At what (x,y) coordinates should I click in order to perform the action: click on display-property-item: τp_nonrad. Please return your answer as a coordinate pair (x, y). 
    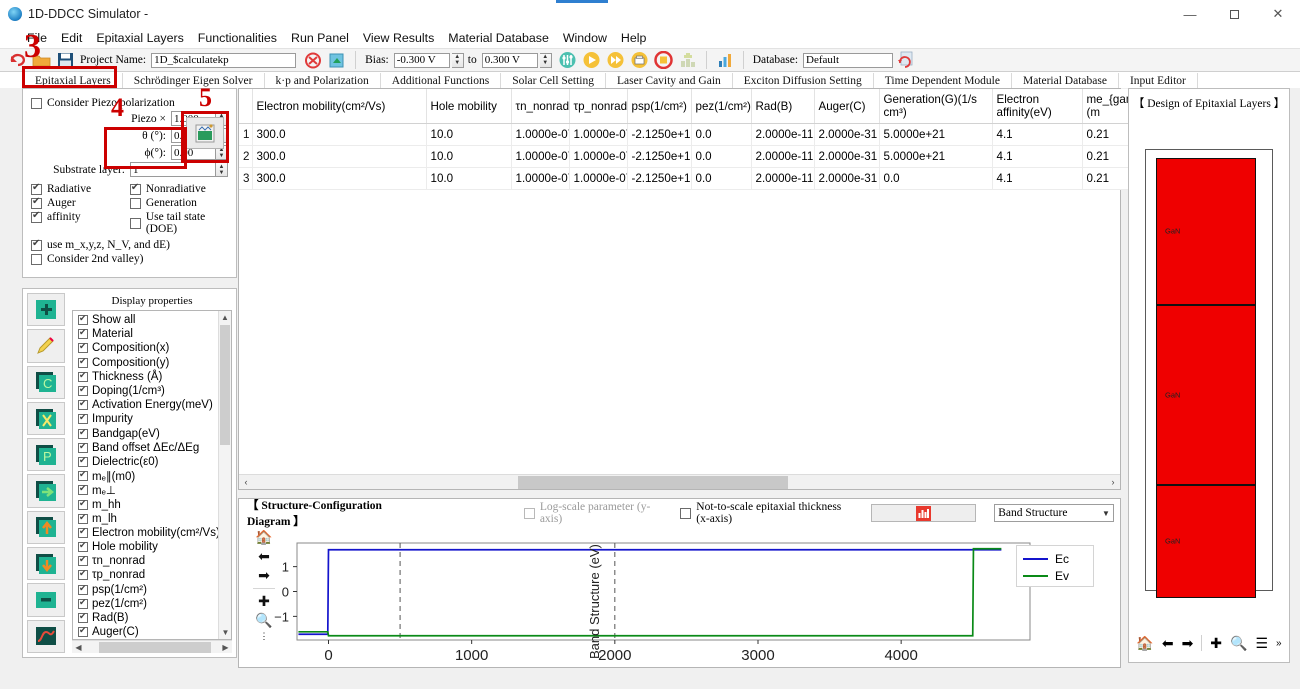
    Looking at the image, I should click on (152, 575).